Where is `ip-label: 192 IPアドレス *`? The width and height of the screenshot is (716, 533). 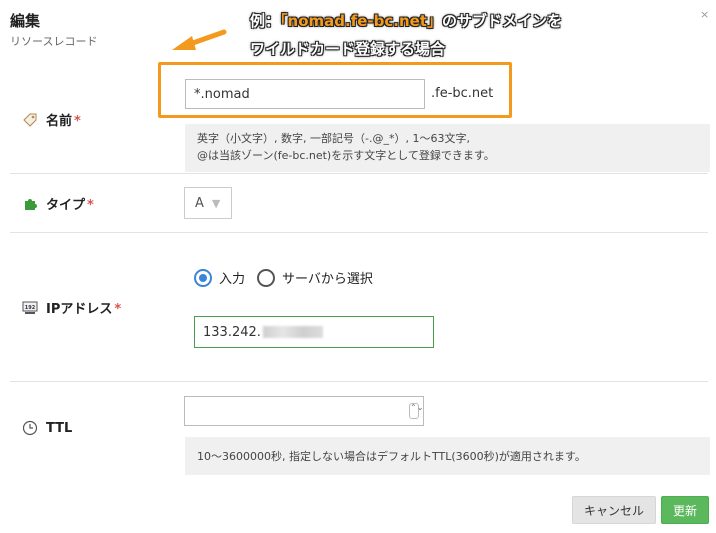 ip-label: 192 IPアドレス * is located at coordinates (71, 307).